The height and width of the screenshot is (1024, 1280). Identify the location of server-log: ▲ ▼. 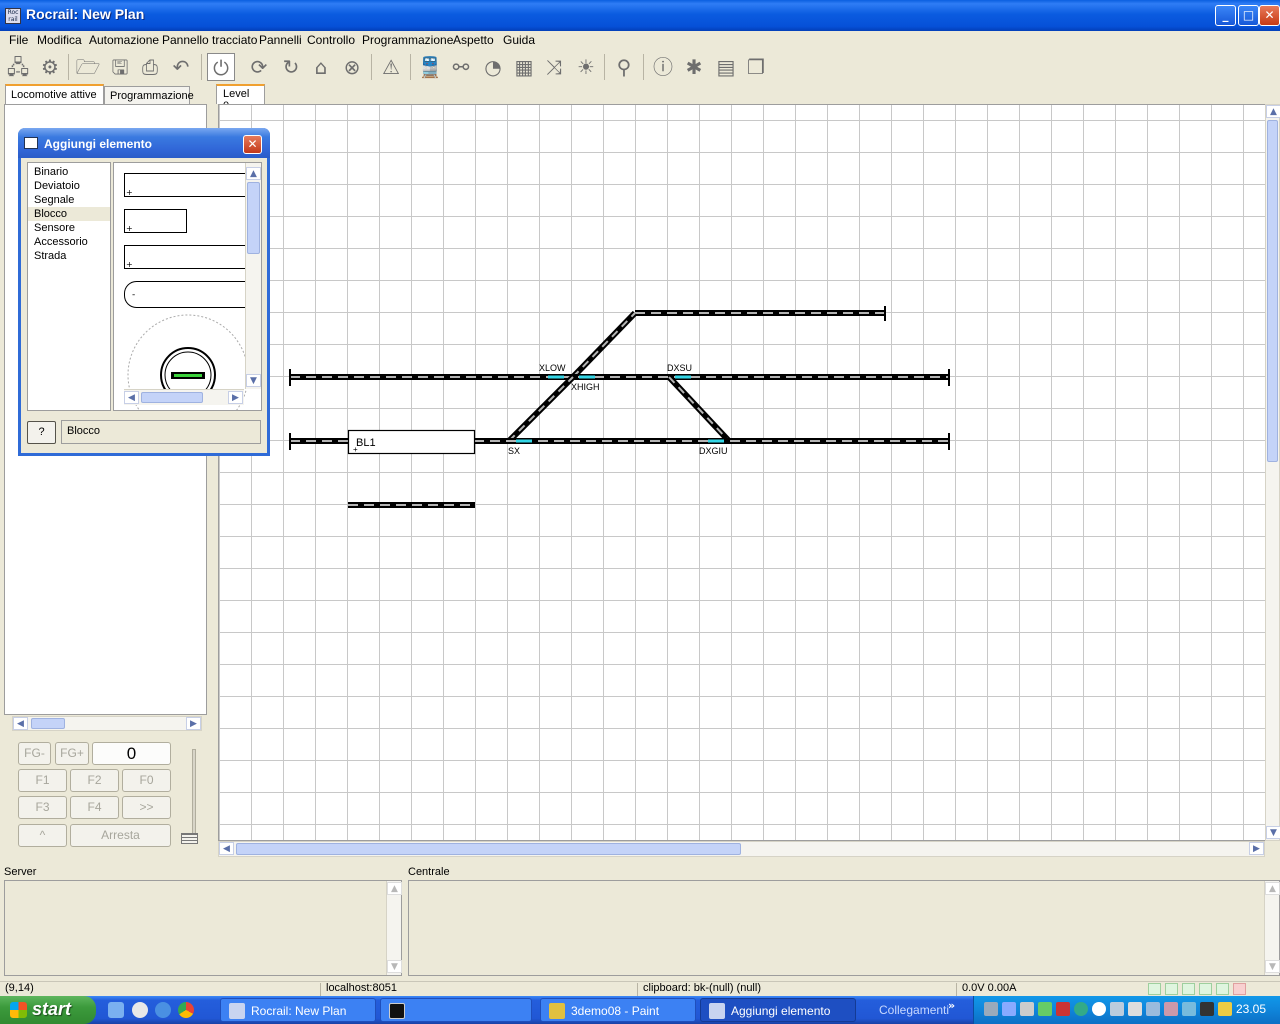
(203, 928).